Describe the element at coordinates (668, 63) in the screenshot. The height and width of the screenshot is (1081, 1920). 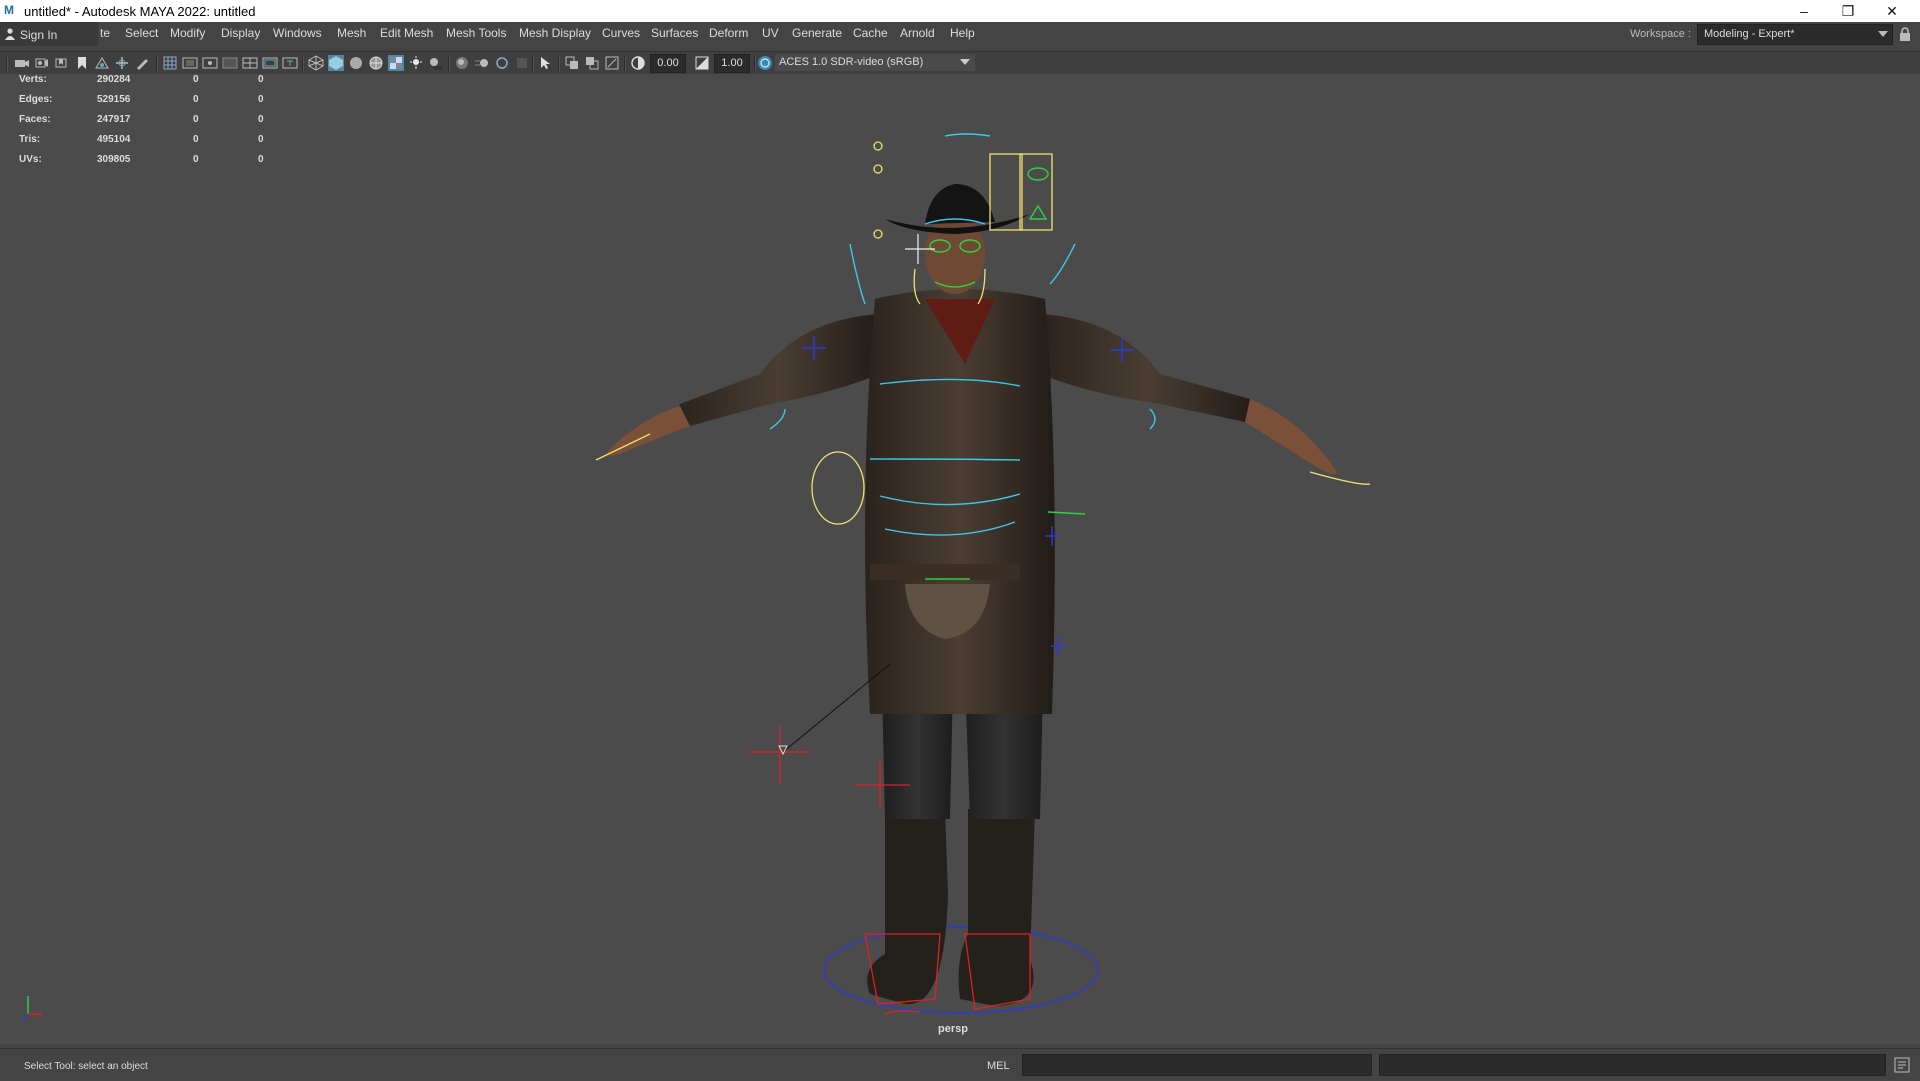
I see `exposure-field: 0.00` at that location.